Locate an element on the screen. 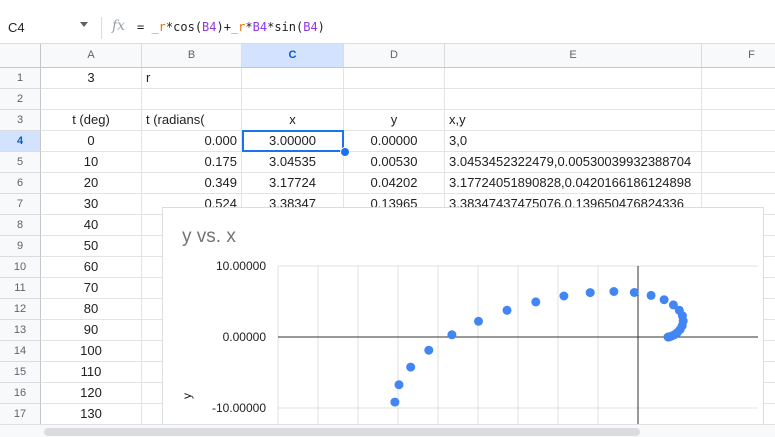 The width and height of the screenshot is (775, 437). cell-a3: t (deg) is located at coordinates (91, 120).